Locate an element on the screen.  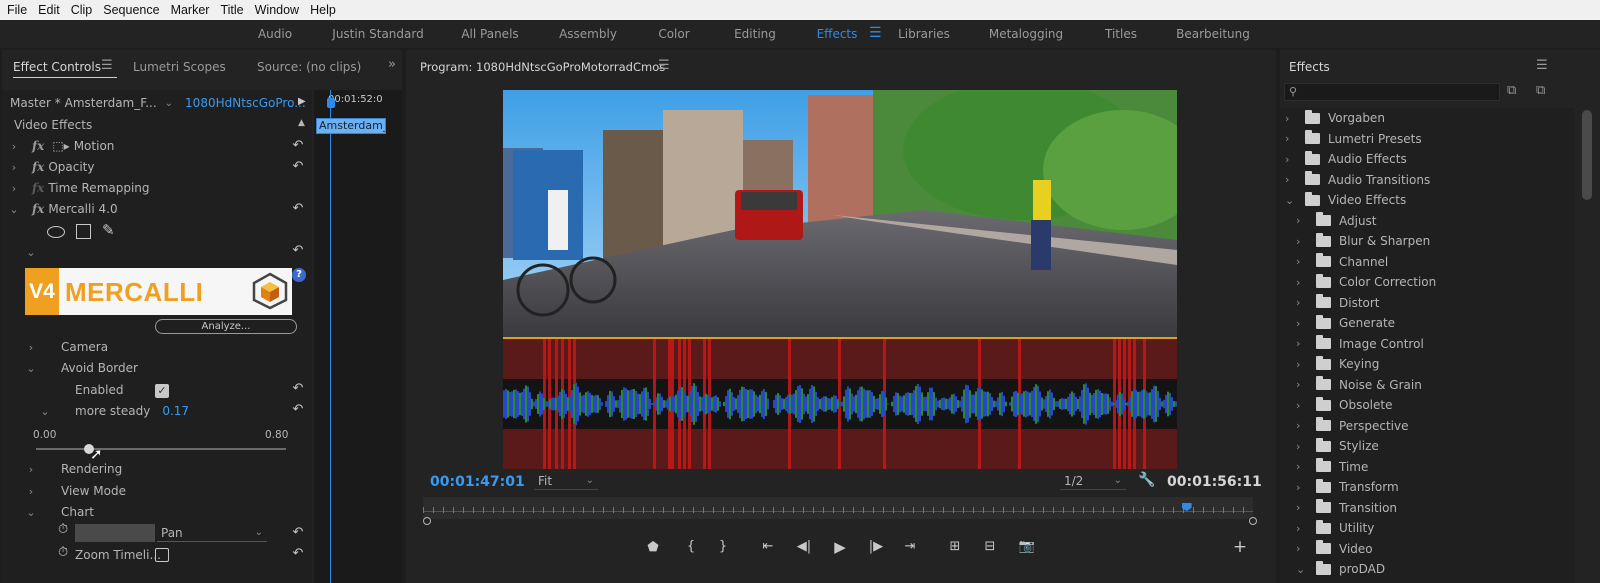
zoom-timeline-checkbox is located at coordinates (162, 555).